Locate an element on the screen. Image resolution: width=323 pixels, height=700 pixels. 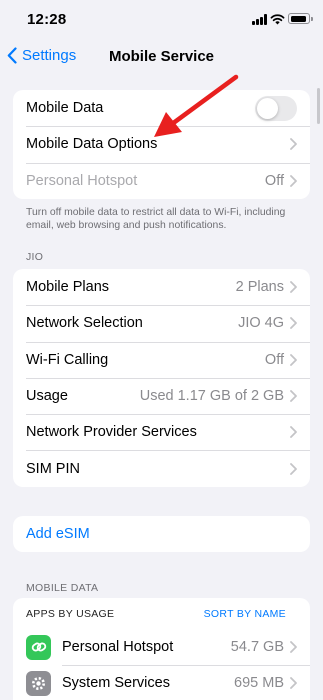
personal-hotspot-value: Off is located at coordinates (274, 180).